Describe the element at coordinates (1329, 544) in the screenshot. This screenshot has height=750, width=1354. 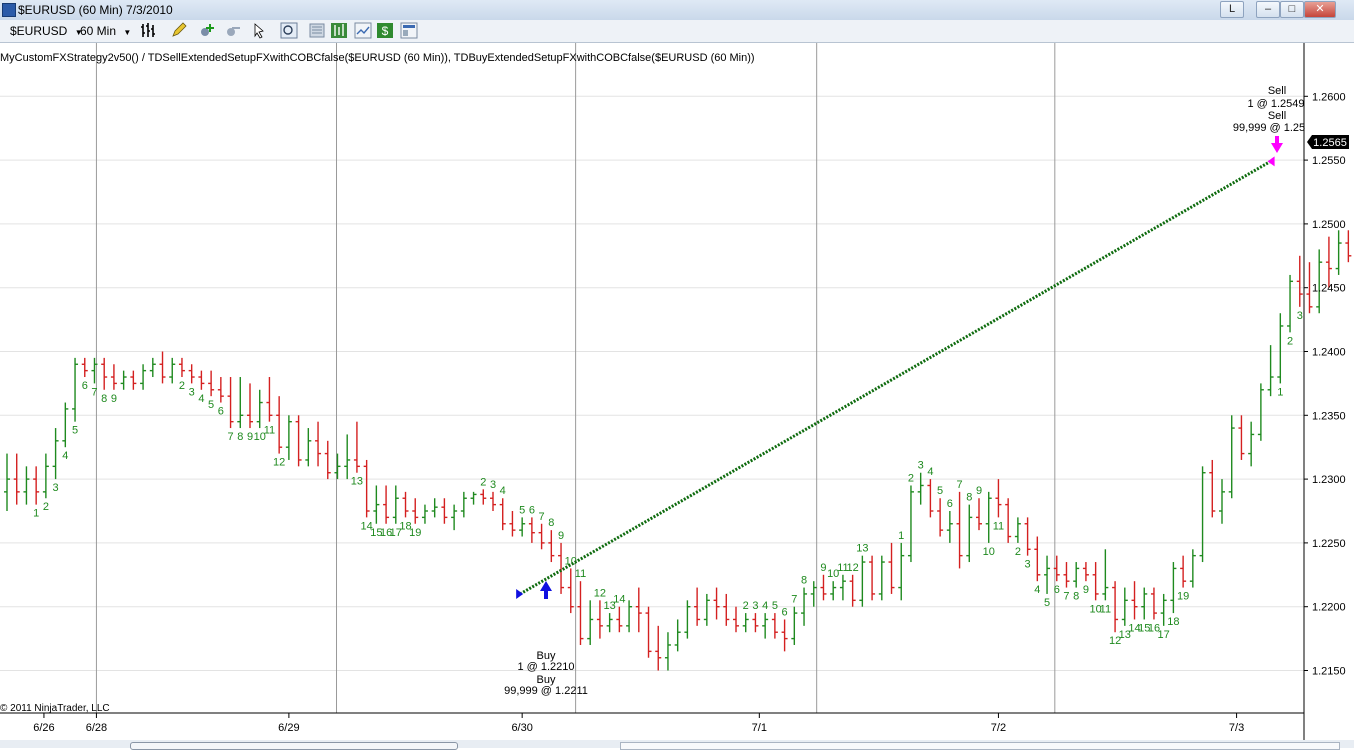
I see `price-tick-label: 1.2250` at that location.